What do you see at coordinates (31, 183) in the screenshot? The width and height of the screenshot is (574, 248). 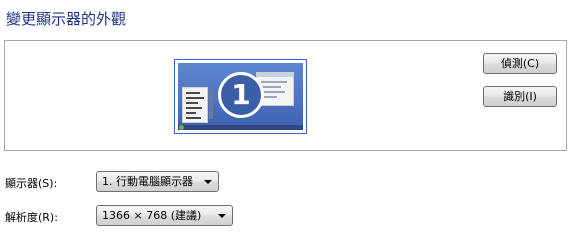 I see `display-label: 顯示器(S):` at bounding box center [31, 183].